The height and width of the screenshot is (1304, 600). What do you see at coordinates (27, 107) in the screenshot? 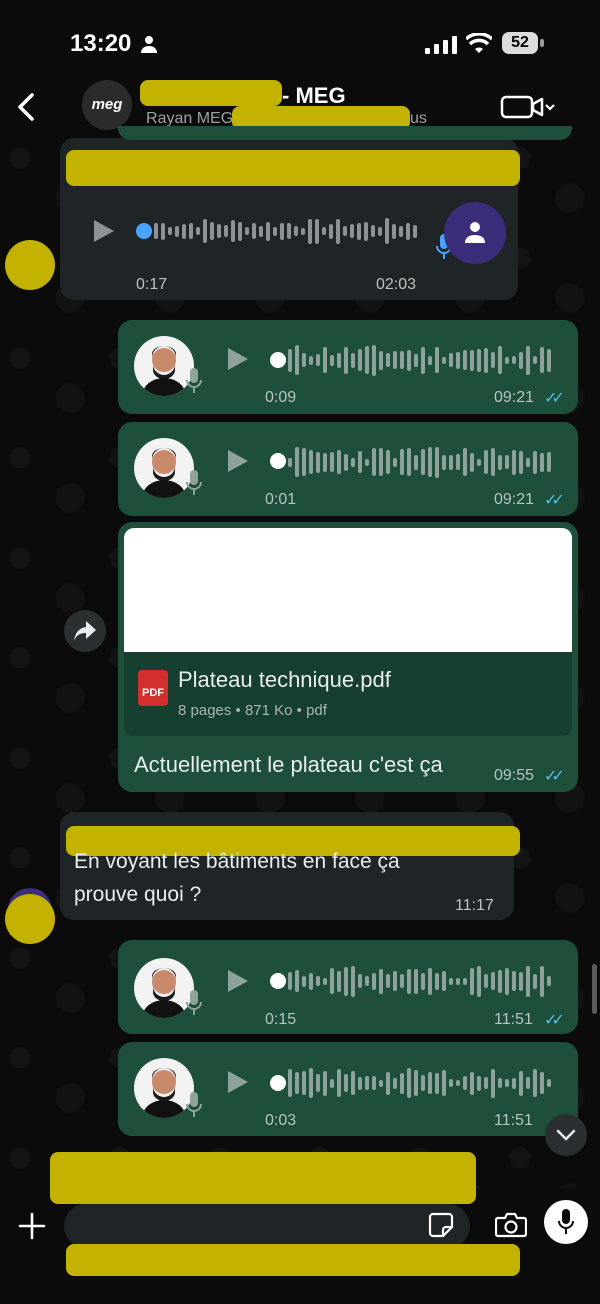
I see `back-icon` at bounding box center [27, 107].